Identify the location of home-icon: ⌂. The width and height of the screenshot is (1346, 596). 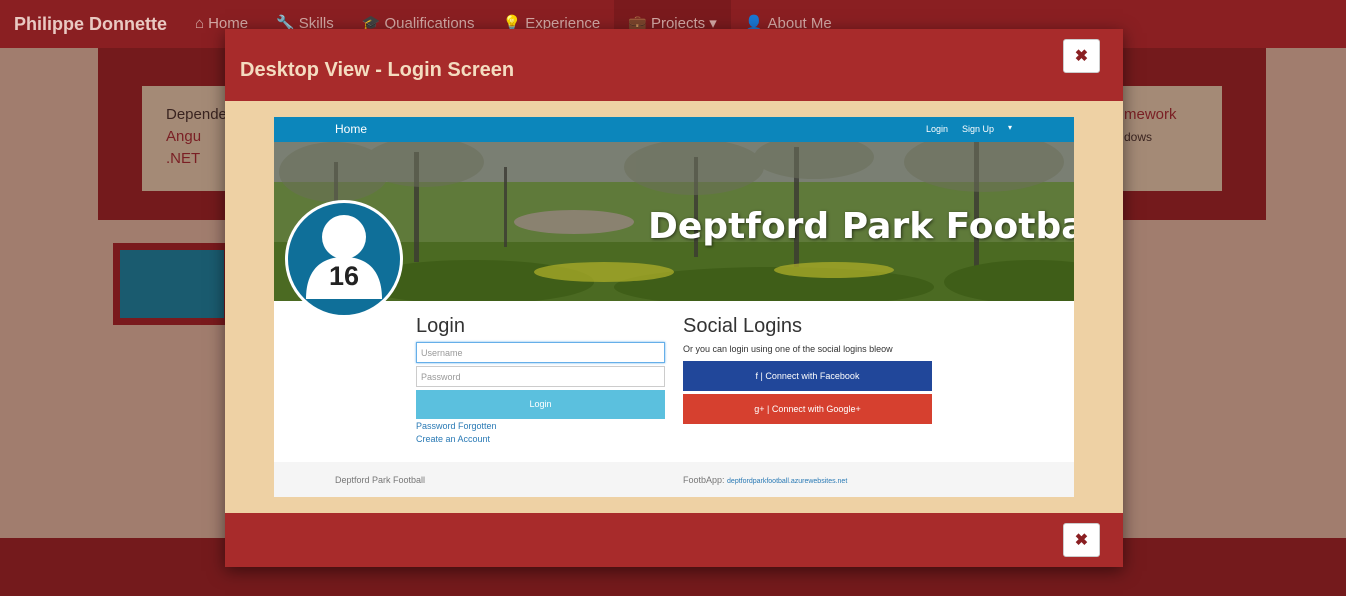
(200, 23).